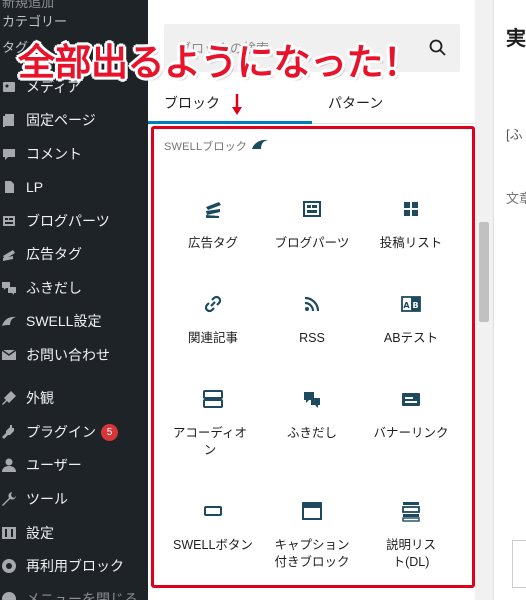 This screenshot has width=526, height=600. Describe the element at coordinates (355, 108) in the screenshot. I see `tab-patterns: パターン` at that location.